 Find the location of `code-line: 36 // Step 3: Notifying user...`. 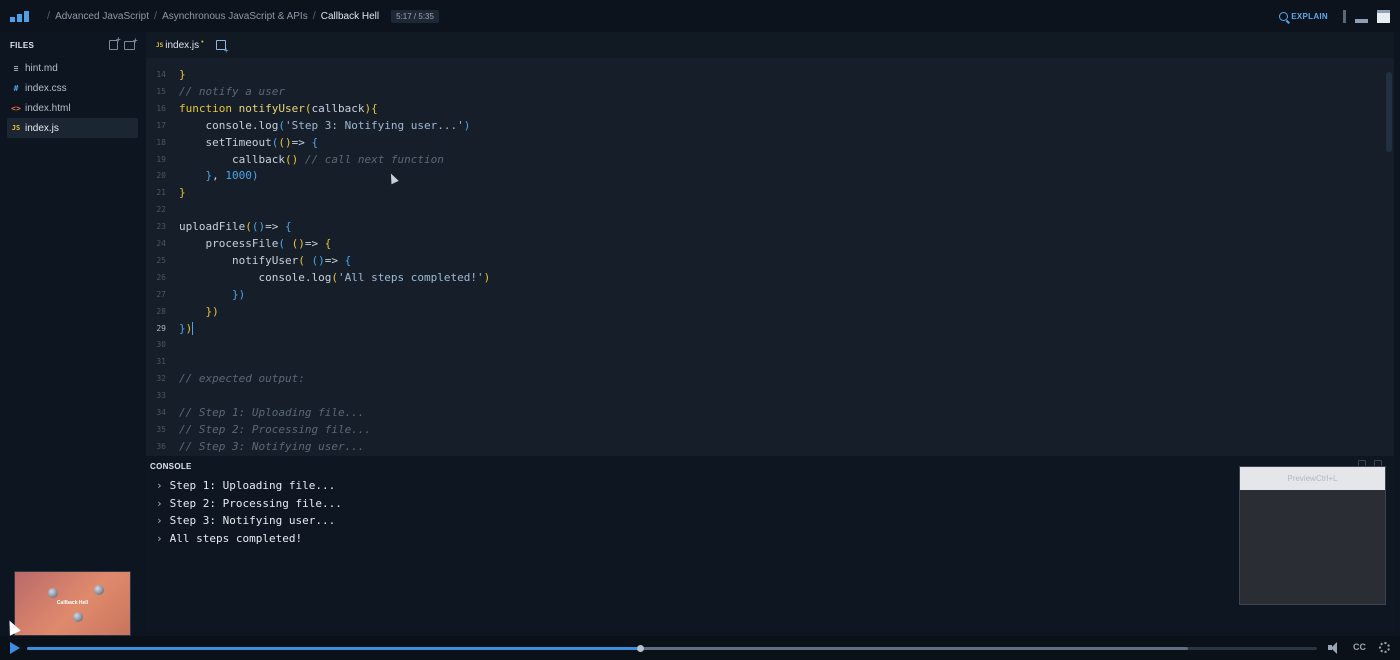

code-line: 36 // Step 3: Notifying user... is located at coordinates (255, 446).